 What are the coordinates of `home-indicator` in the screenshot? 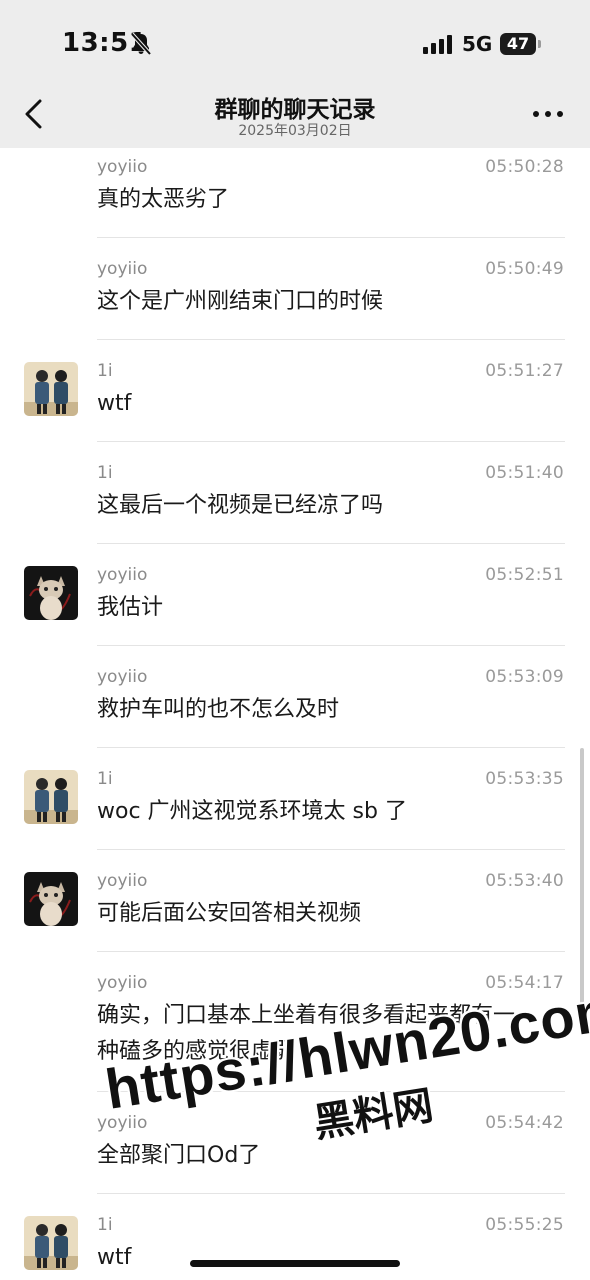 It's located at (295, 1263).